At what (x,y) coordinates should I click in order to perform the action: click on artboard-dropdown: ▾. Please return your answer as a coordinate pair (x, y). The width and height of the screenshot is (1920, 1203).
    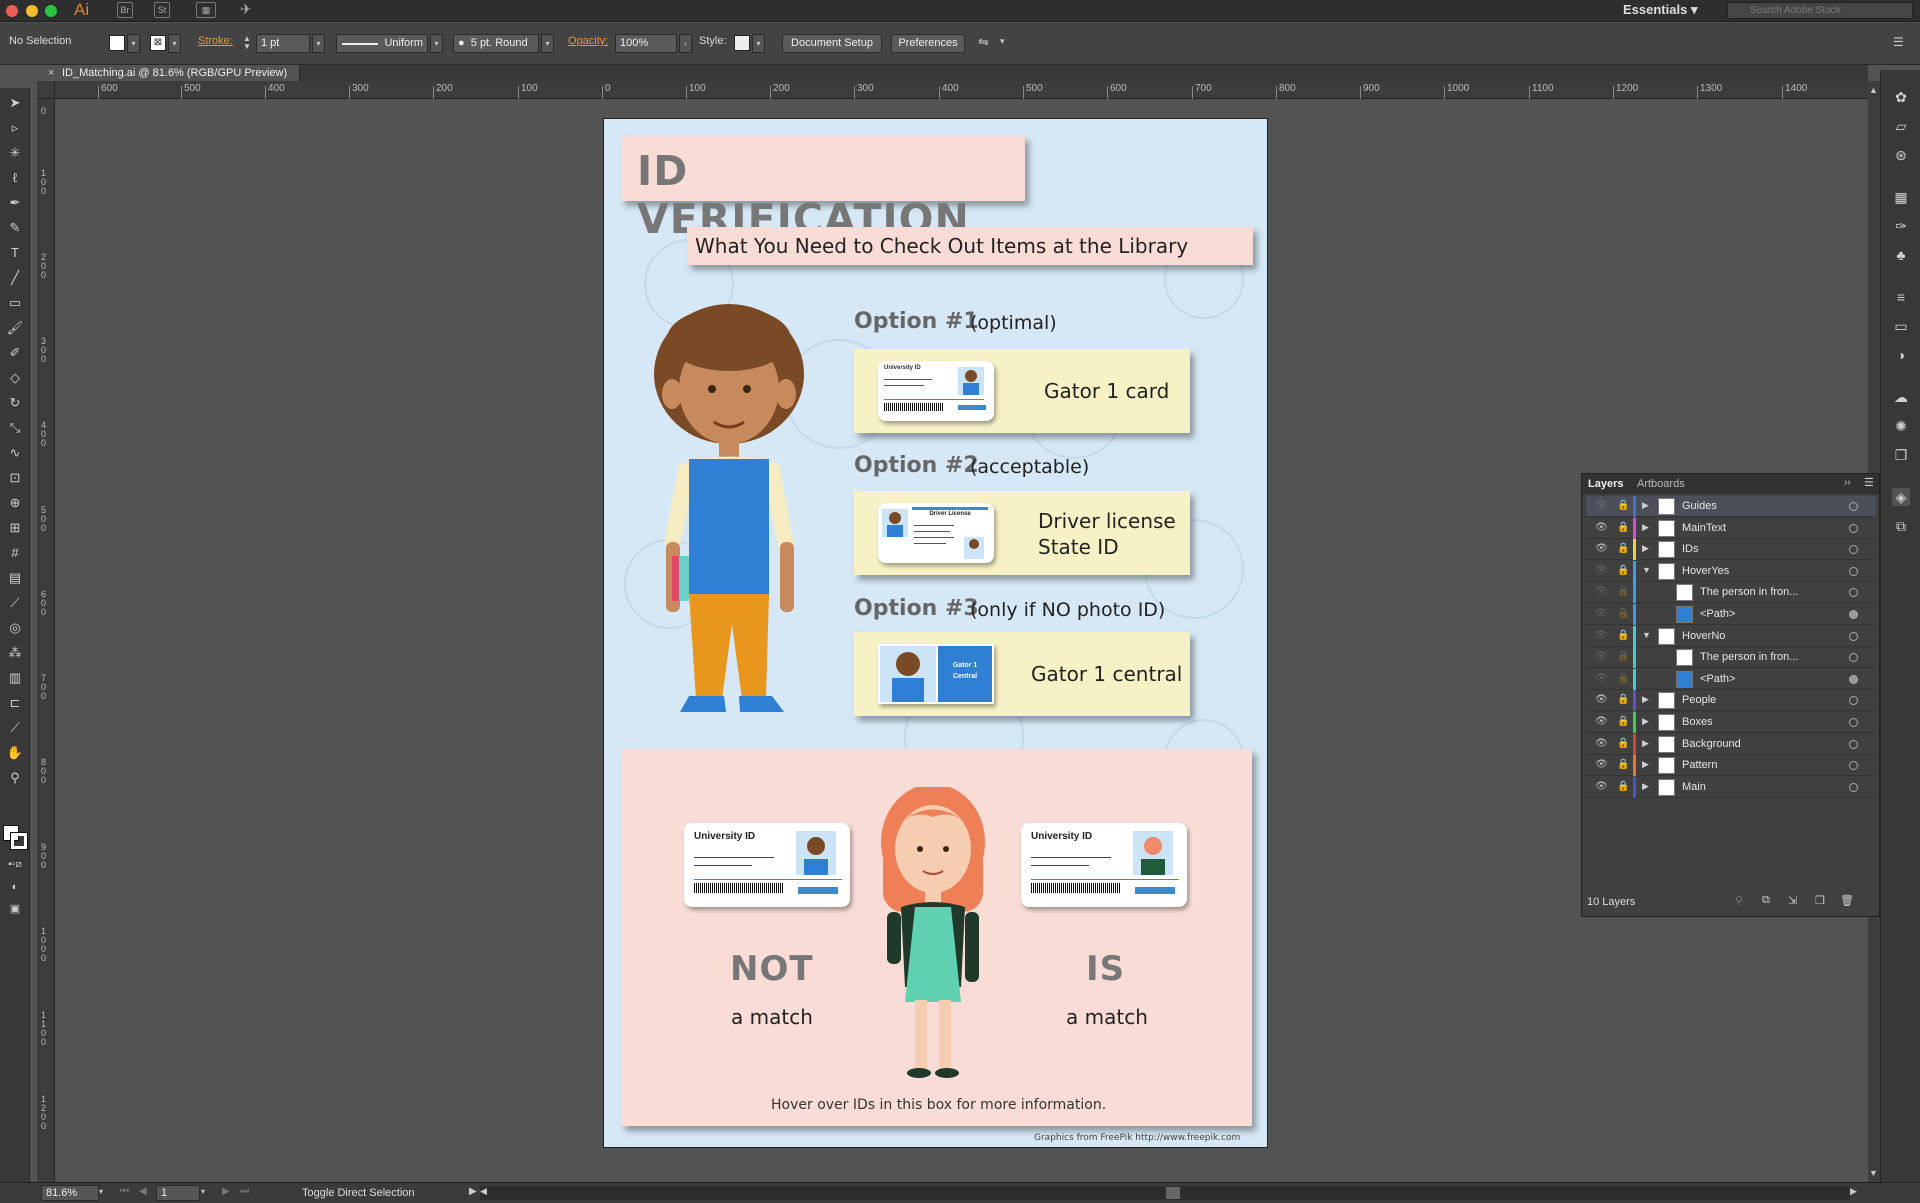
    Looking at the image, I should click on (203, 1191).